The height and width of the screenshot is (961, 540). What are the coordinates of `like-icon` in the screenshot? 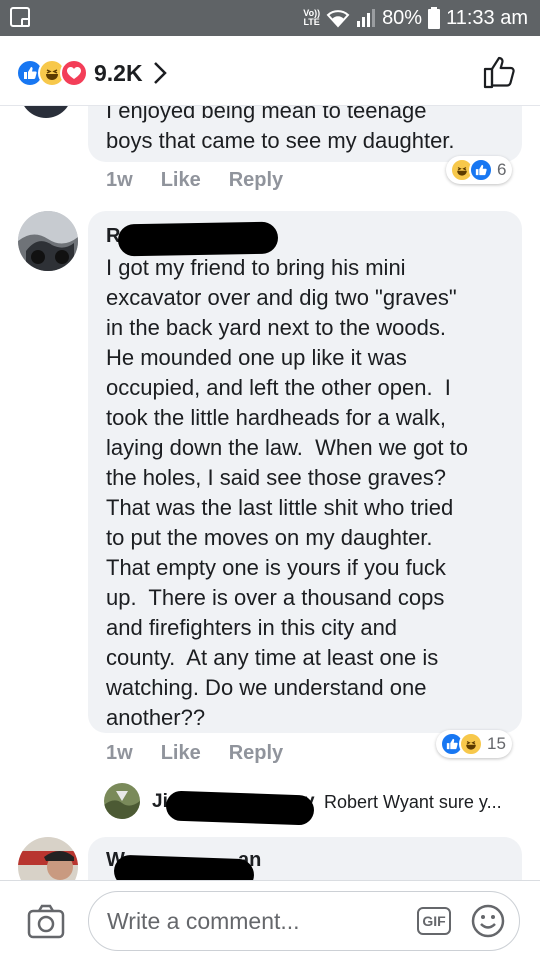 It's located at (481, 170).